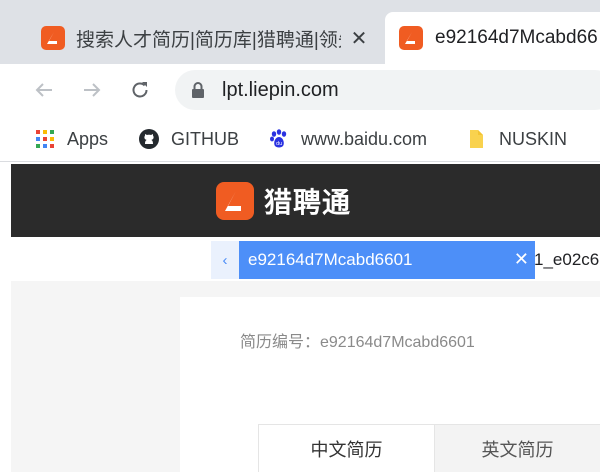 Image resolution: width=600 pixels, height=472 pixels. I want to click on tab-english-resume: 英文简历, so click(517, 448).